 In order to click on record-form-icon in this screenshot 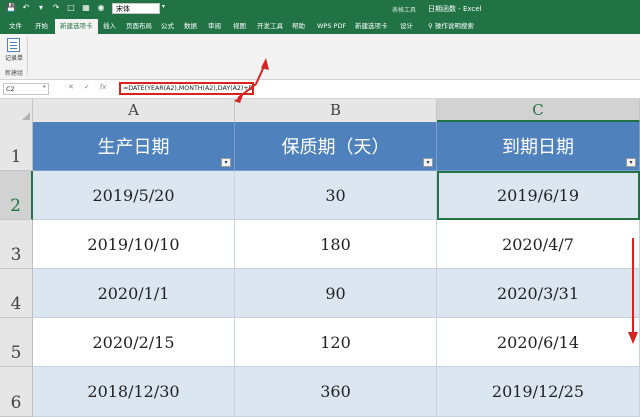, I will do `click(13, 45)`.